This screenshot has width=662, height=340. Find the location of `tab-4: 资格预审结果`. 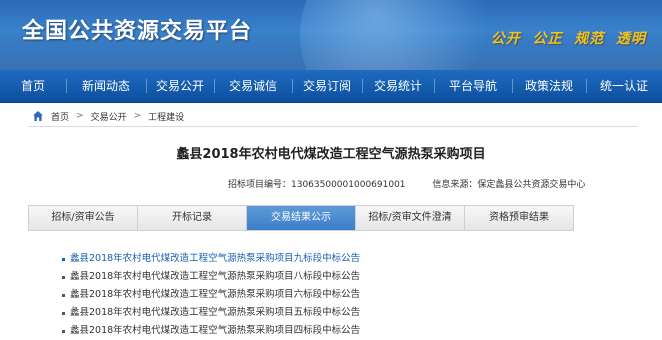

tab-4: 资格预审结果 is located at coordinates (519, 218).